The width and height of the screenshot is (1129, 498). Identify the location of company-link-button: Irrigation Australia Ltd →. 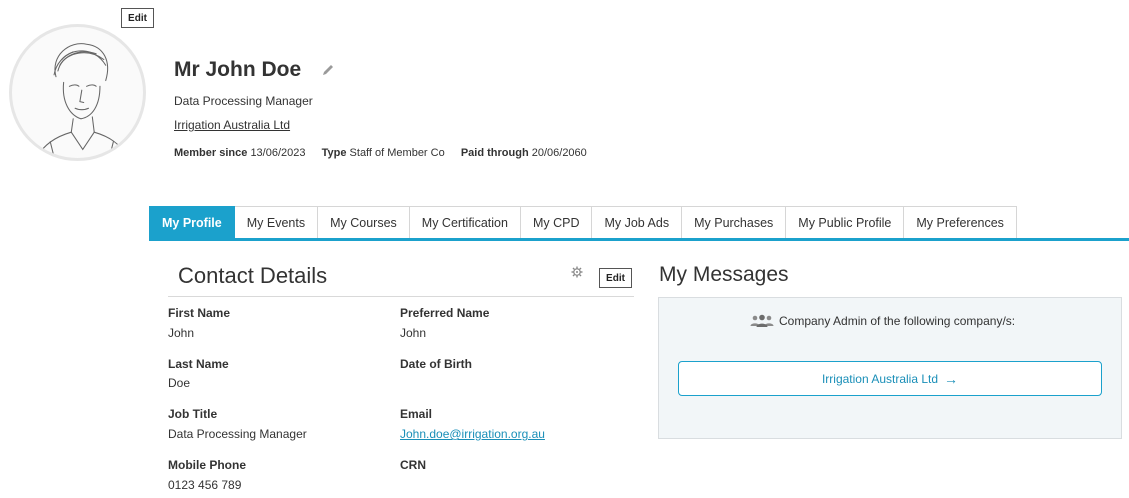
(890, 378).